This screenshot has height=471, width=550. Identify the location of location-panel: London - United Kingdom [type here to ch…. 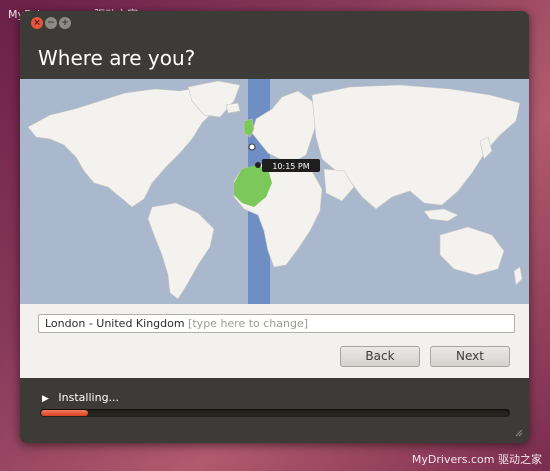
(274, 341).